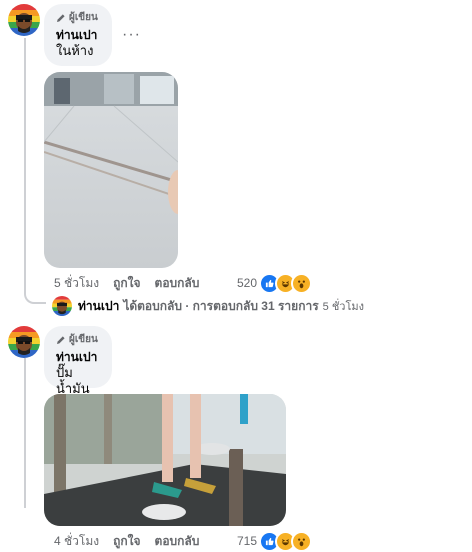 This screenshot has width=472, height=552. I want to click on thread-line-elbow, so click(35, 298).